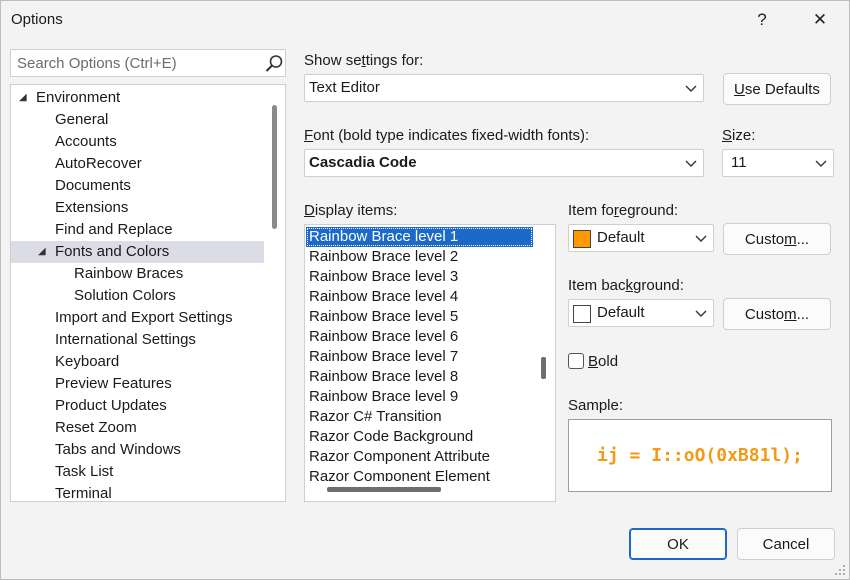  I want to click on resize-grip-icon, so click(840, 570).